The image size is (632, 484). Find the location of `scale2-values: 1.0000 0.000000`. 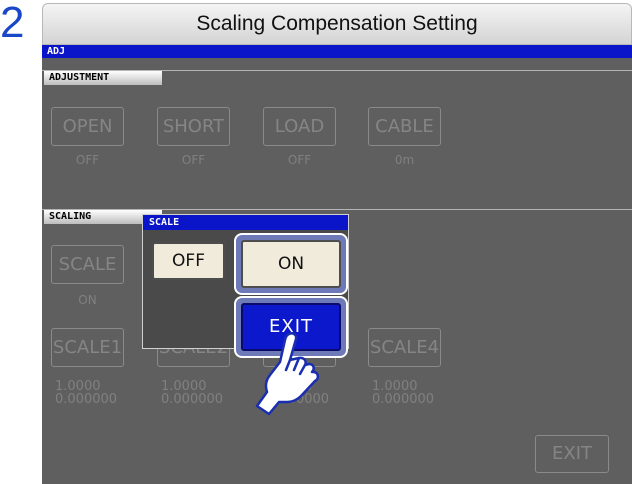

scale2-values: 1.0000 0.000000 is located at coordinates (192, 393).